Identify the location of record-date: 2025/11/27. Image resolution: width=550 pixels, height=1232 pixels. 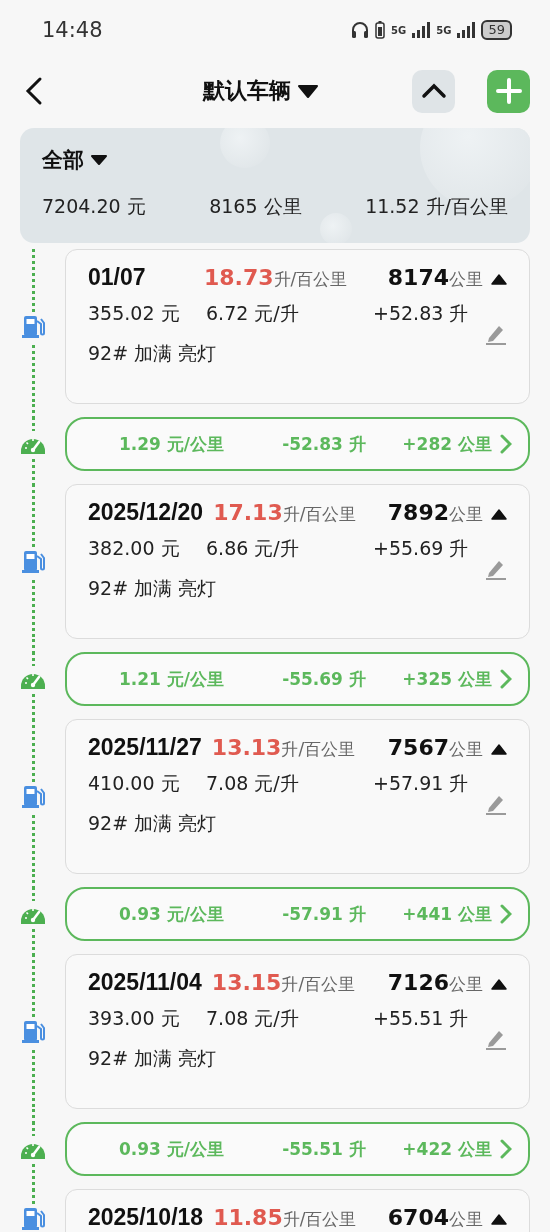
(145, 747).